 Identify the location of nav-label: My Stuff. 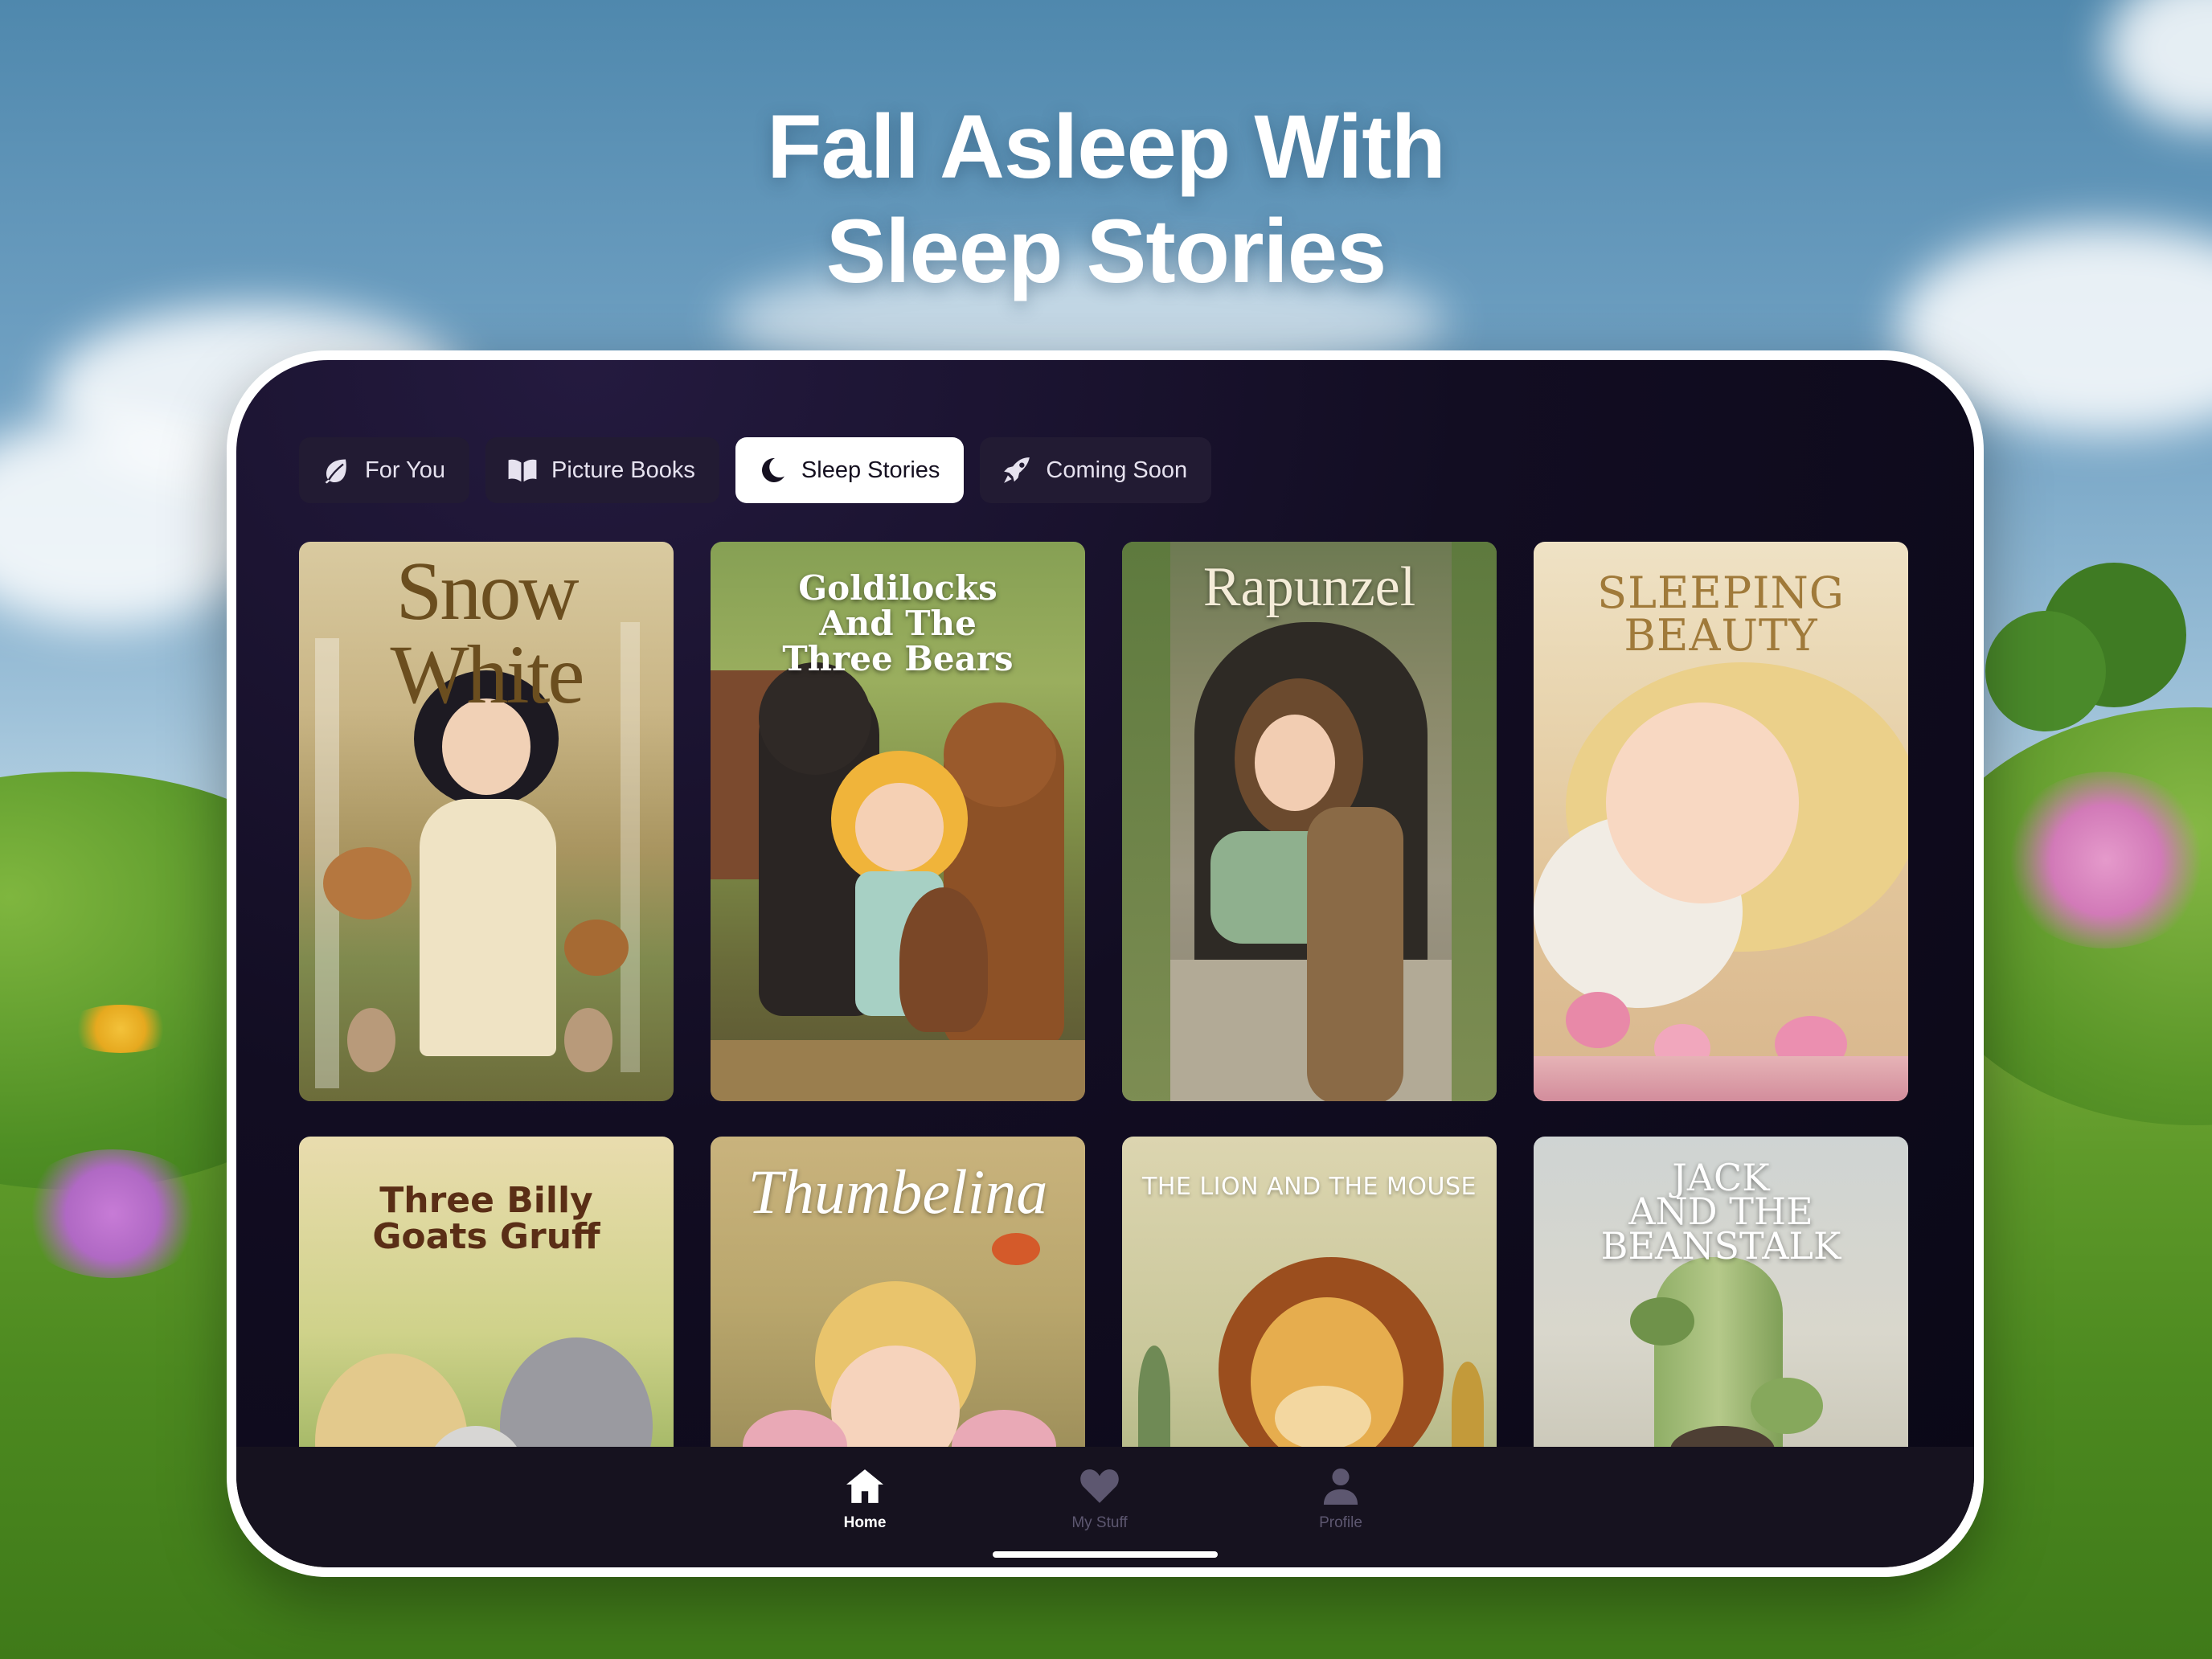
(1099, 1522).